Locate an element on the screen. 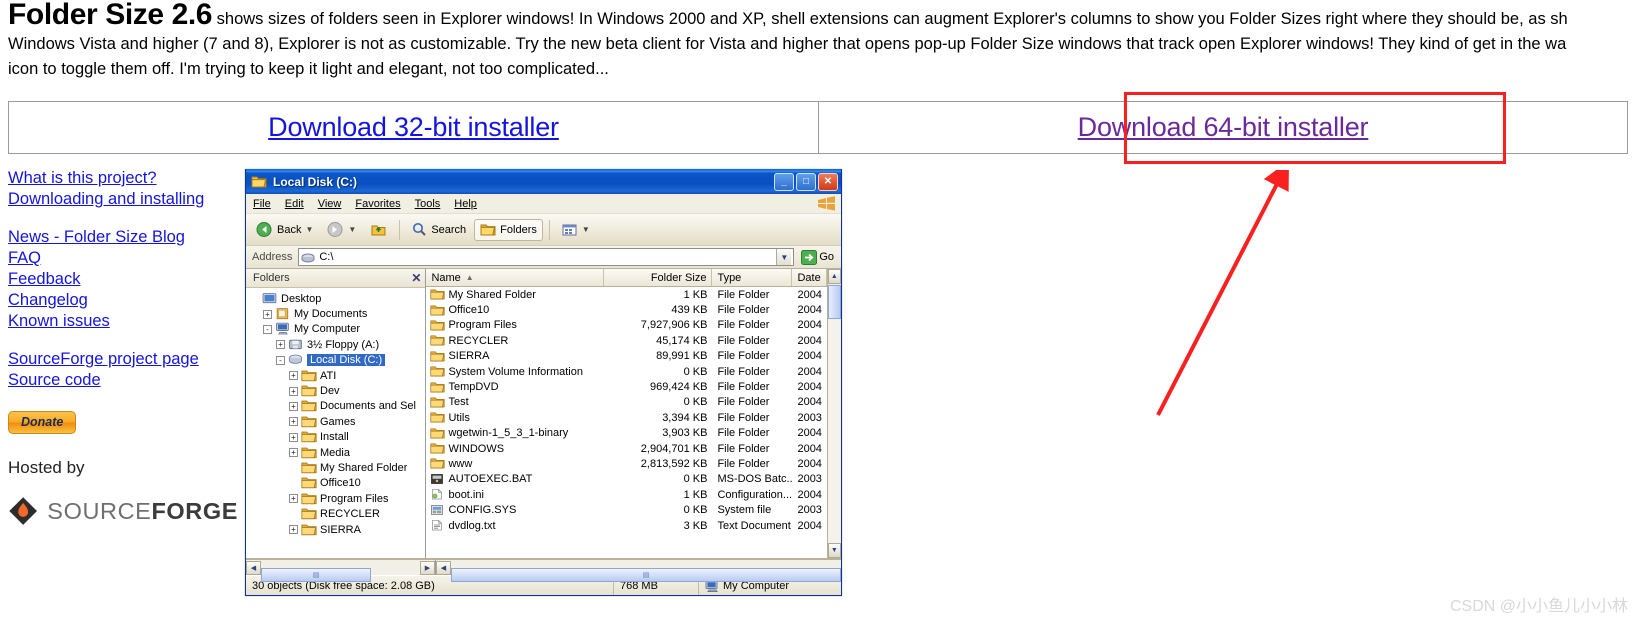 The image size is (1642, 624). file-list-row: Test 0 KB File Folder 2004 is located at coordinates (626, 402).